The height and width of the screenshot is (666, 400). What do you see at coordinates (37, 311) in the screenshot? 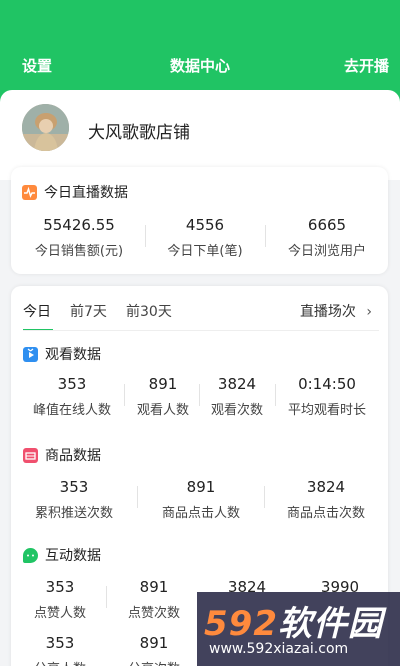
I see `tab-today: 今日` at bounding box center [37, 311].